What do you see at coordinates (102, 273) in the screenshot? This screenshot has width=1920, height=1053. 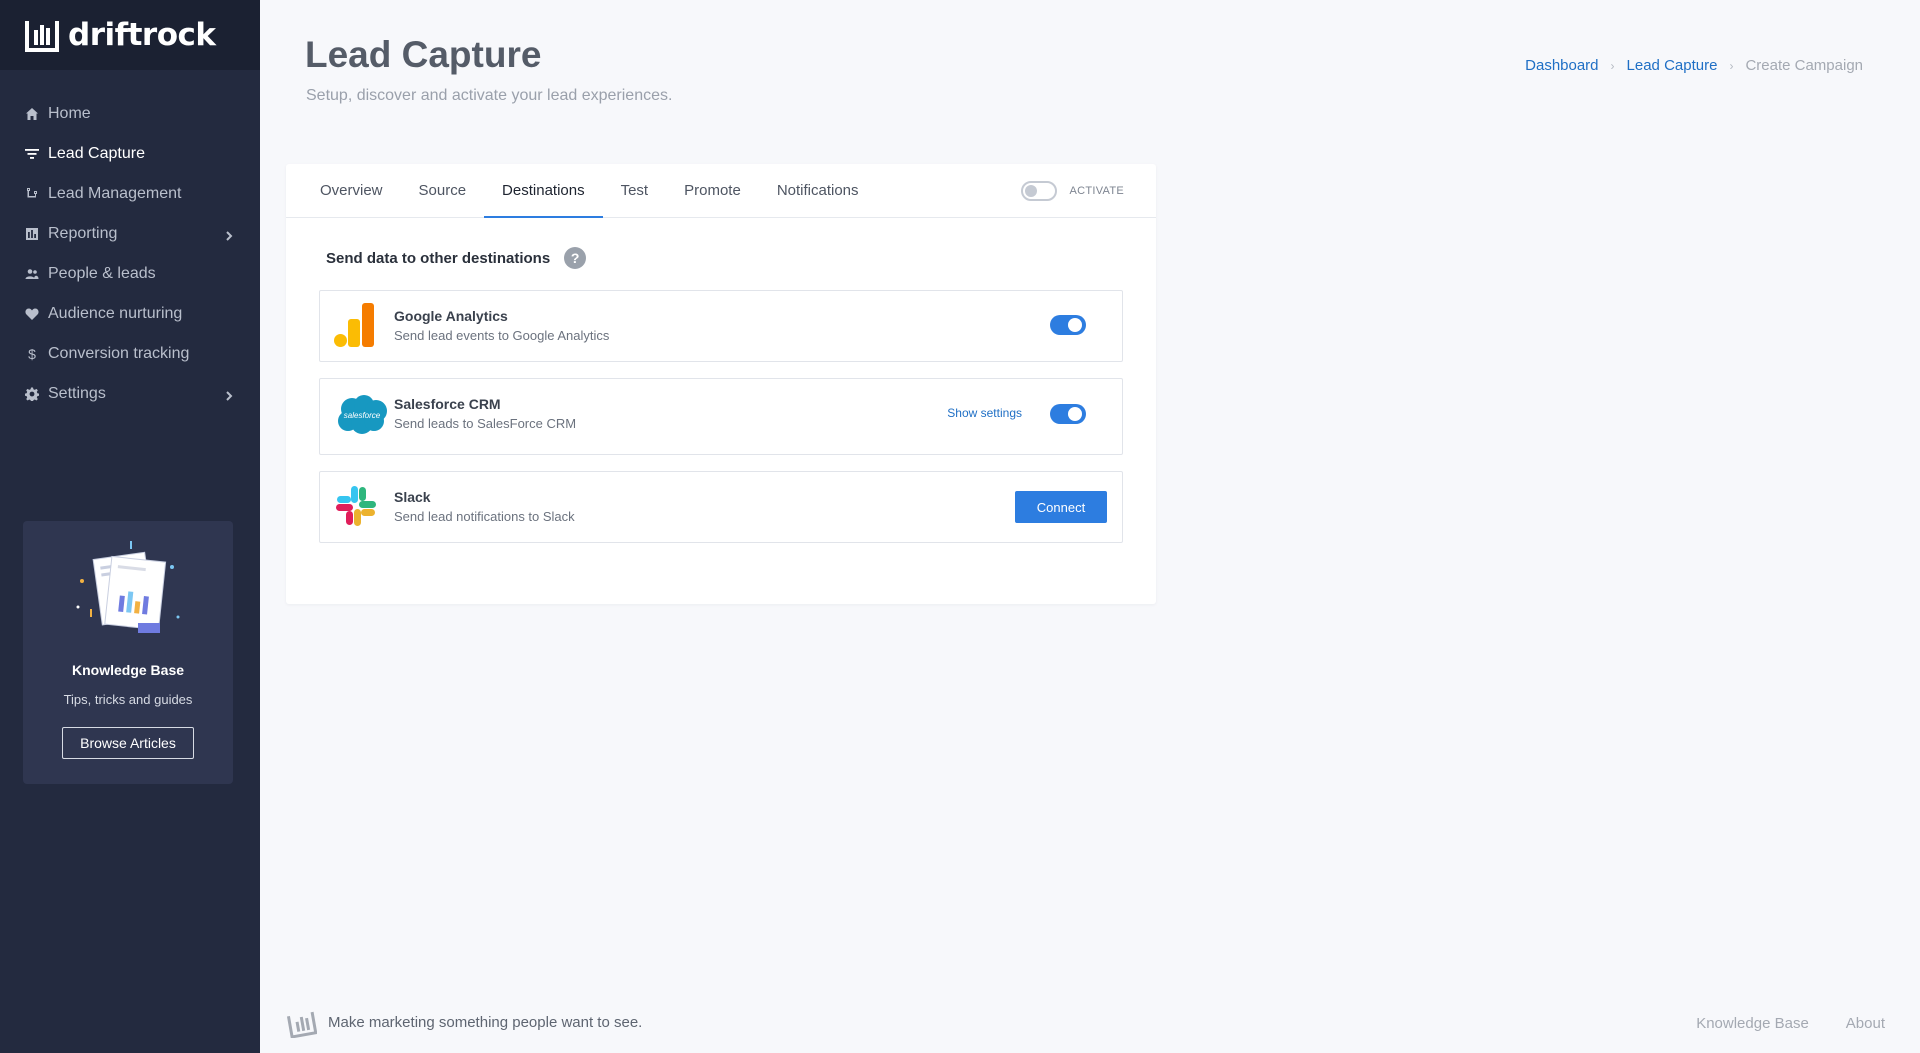 I see `sidebar-item-label: People & leads` at bounding box center [102, 273].